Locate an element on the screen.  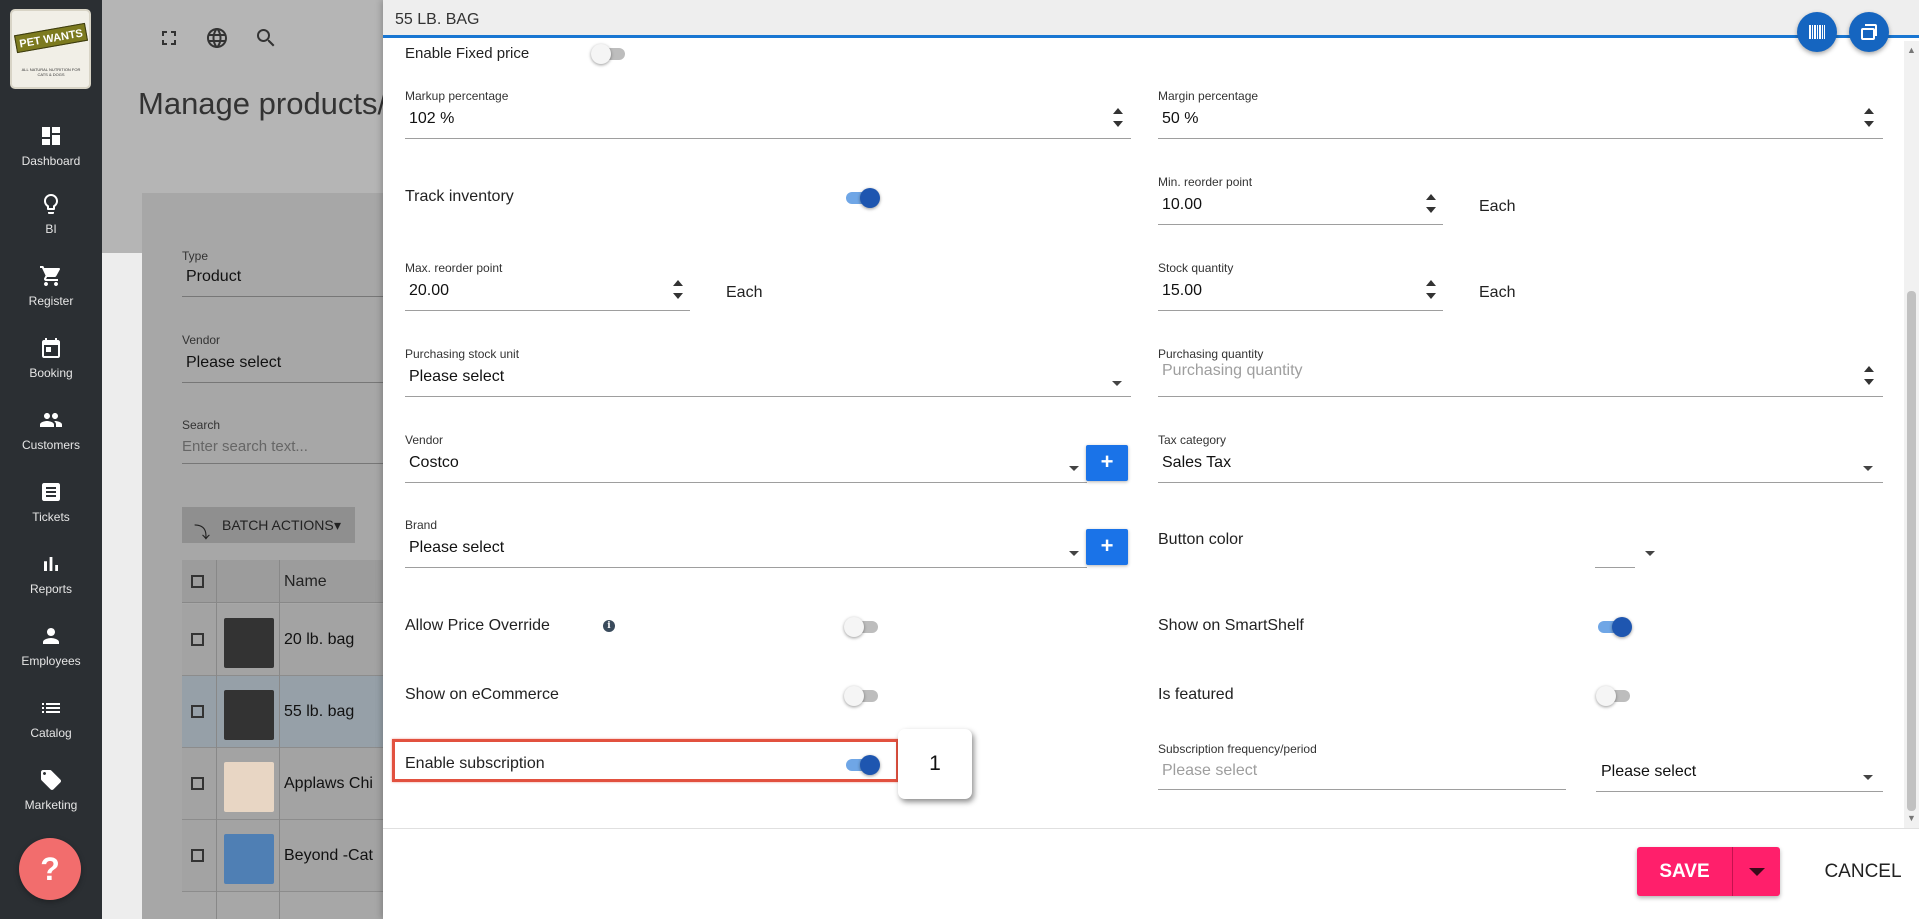
sidebar-item-register: Register is located at coordinates (51, 296).